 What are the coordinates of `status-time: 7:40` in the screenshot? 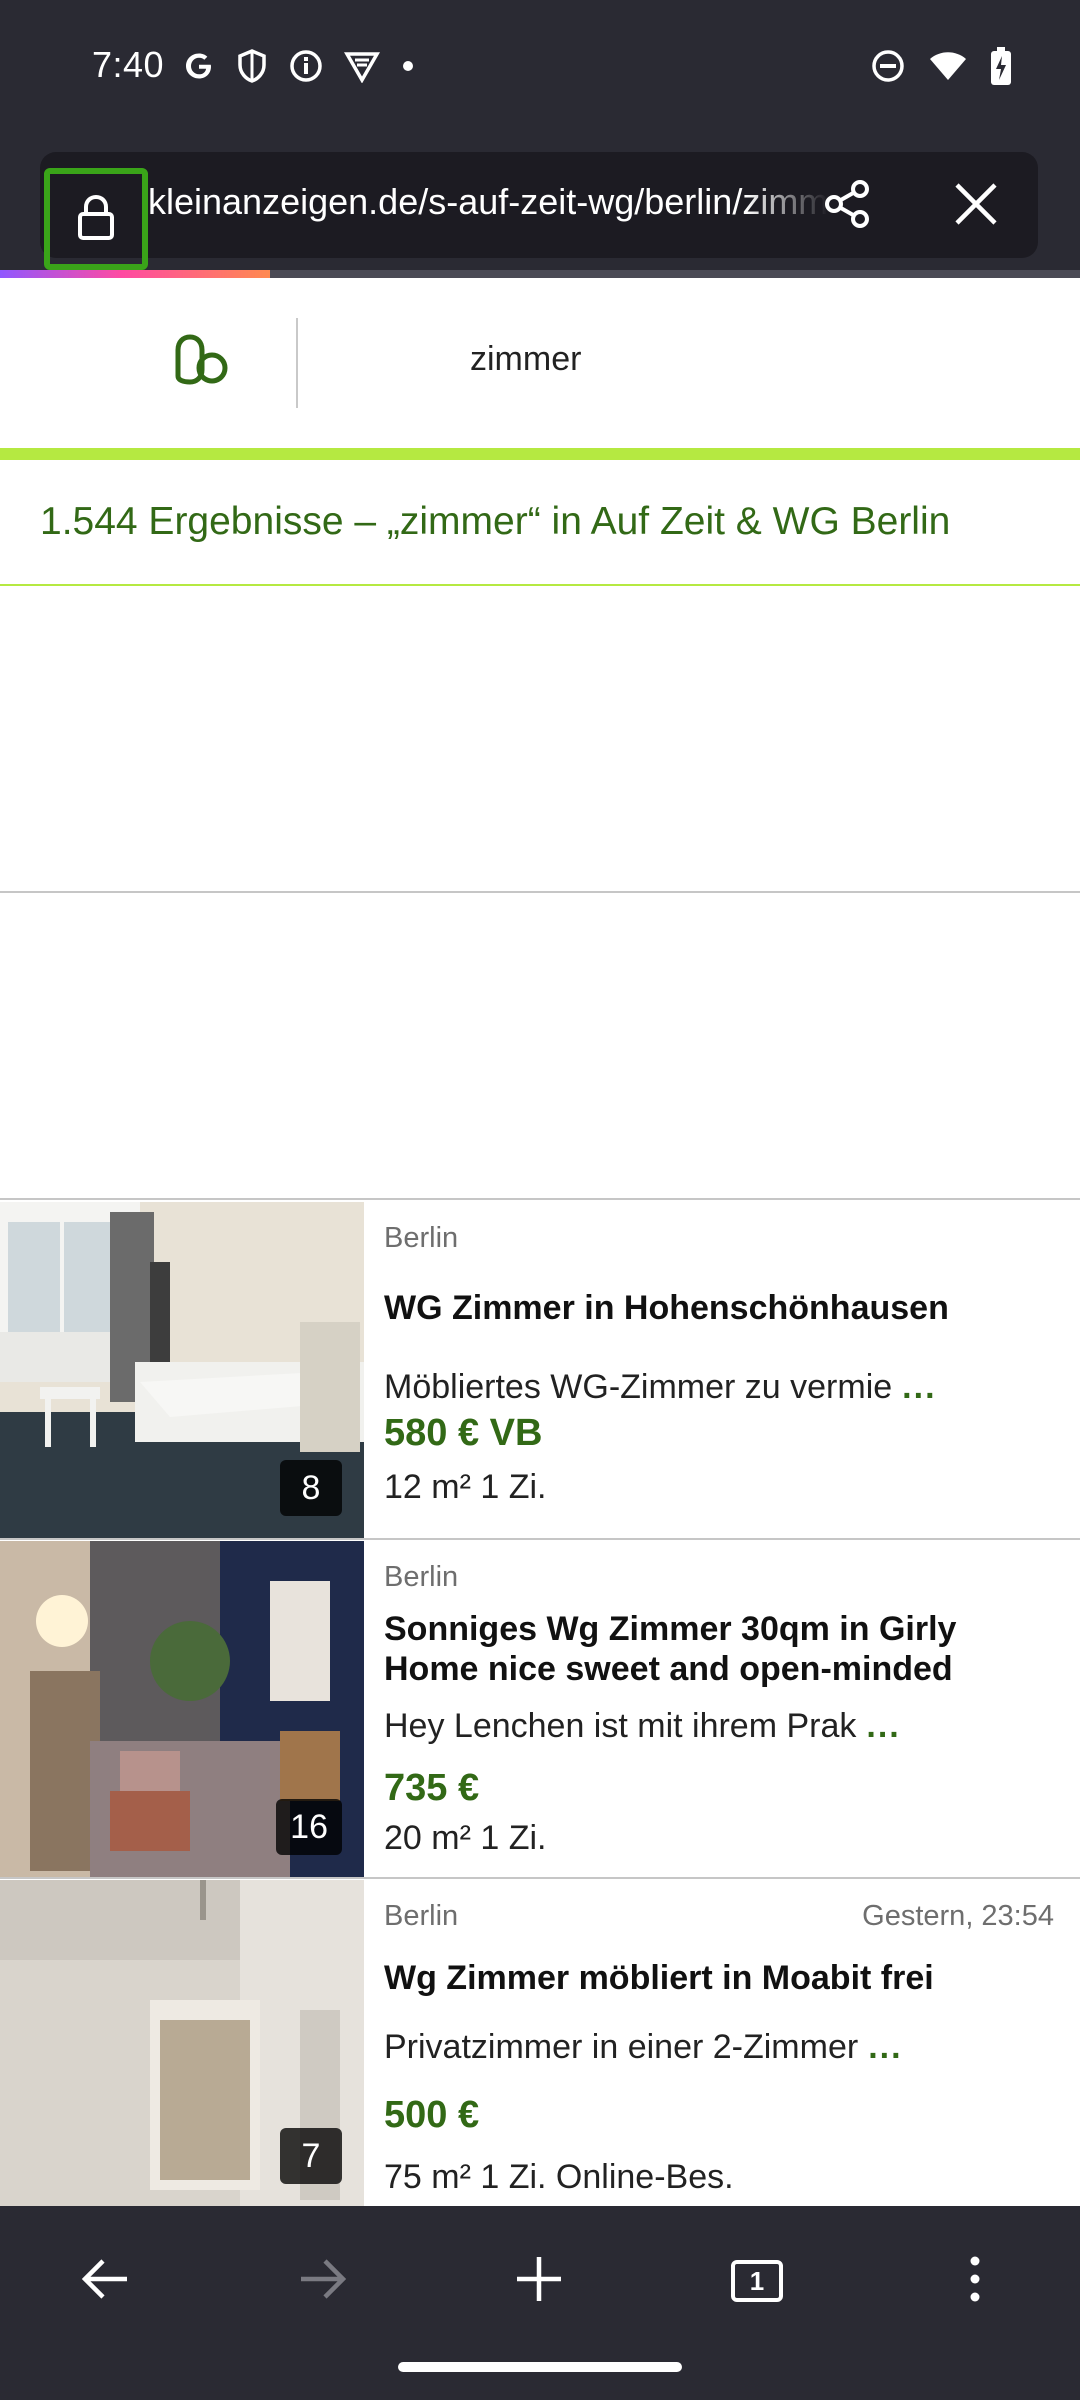 It's located at (128, 64).